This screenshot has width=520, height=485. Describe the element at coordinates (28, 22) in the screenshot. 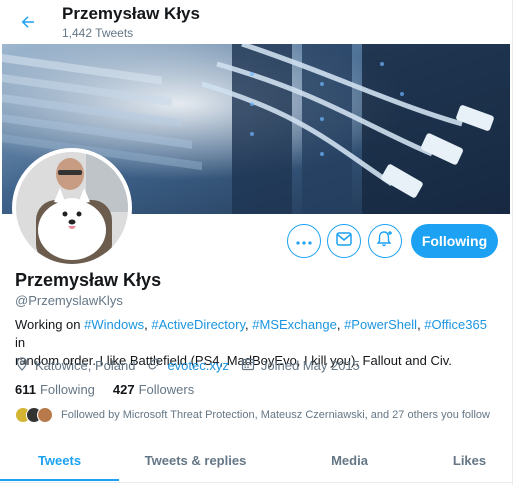

I see `back-arrow-icon` at that location.